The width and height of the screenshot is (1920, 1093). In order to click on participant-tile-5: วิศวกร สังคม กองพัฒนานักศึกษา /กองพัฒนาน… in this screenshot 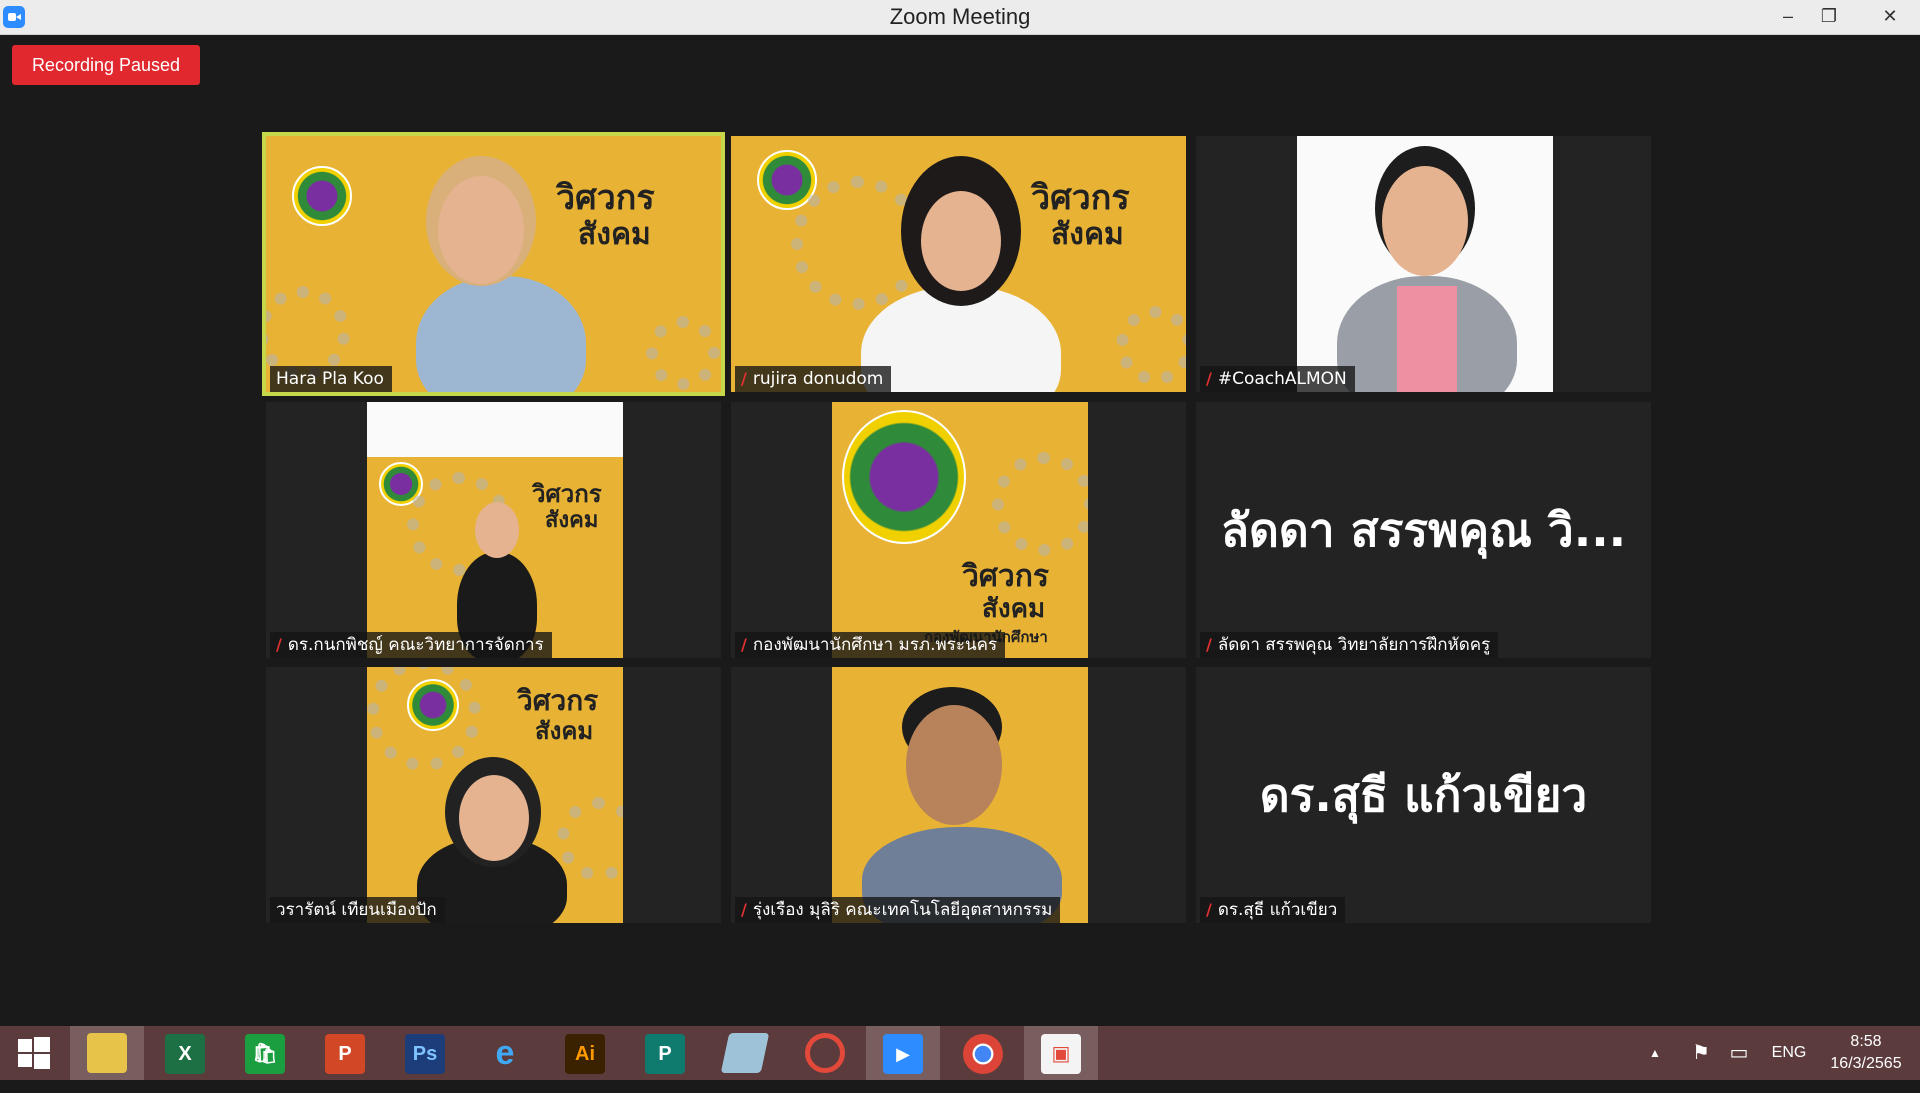, I will do `click(958, 530)`.